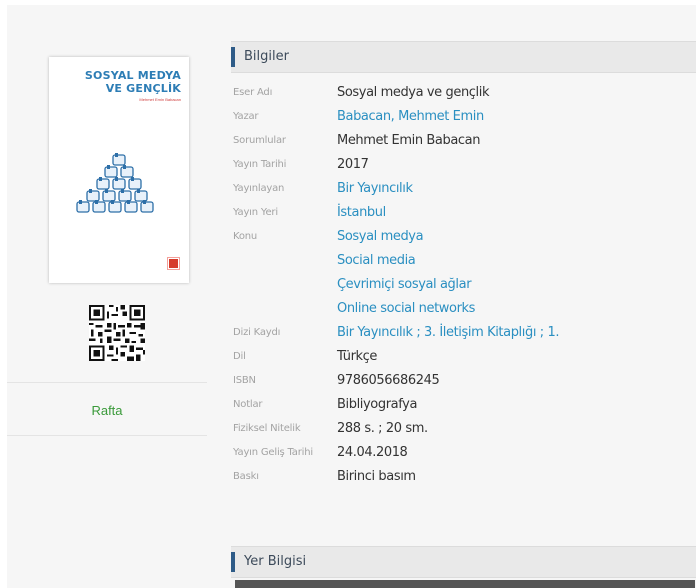  I want to click on field-row-isbn: ISBN 9786056686245, so click(463, 383).